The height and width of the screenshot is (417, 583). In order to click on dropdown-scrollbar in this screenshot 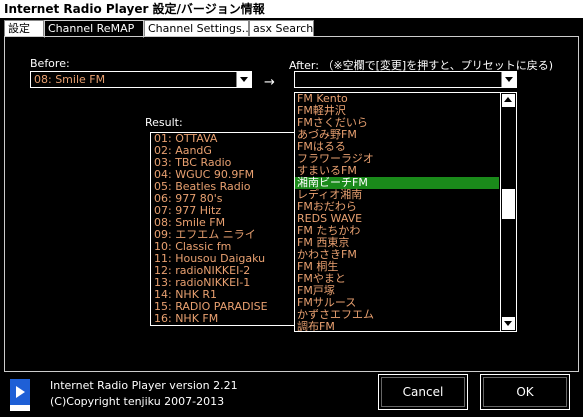, I will do `click(508, 212)`.